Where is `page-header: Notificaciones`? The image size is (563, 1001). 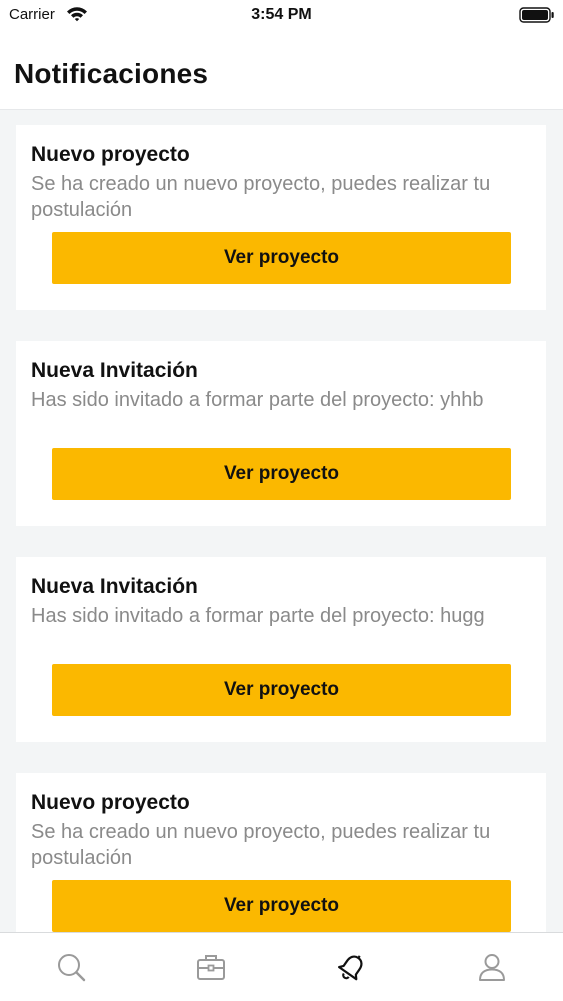 page-header: Notificaciones is located at coordinates (281, 70).